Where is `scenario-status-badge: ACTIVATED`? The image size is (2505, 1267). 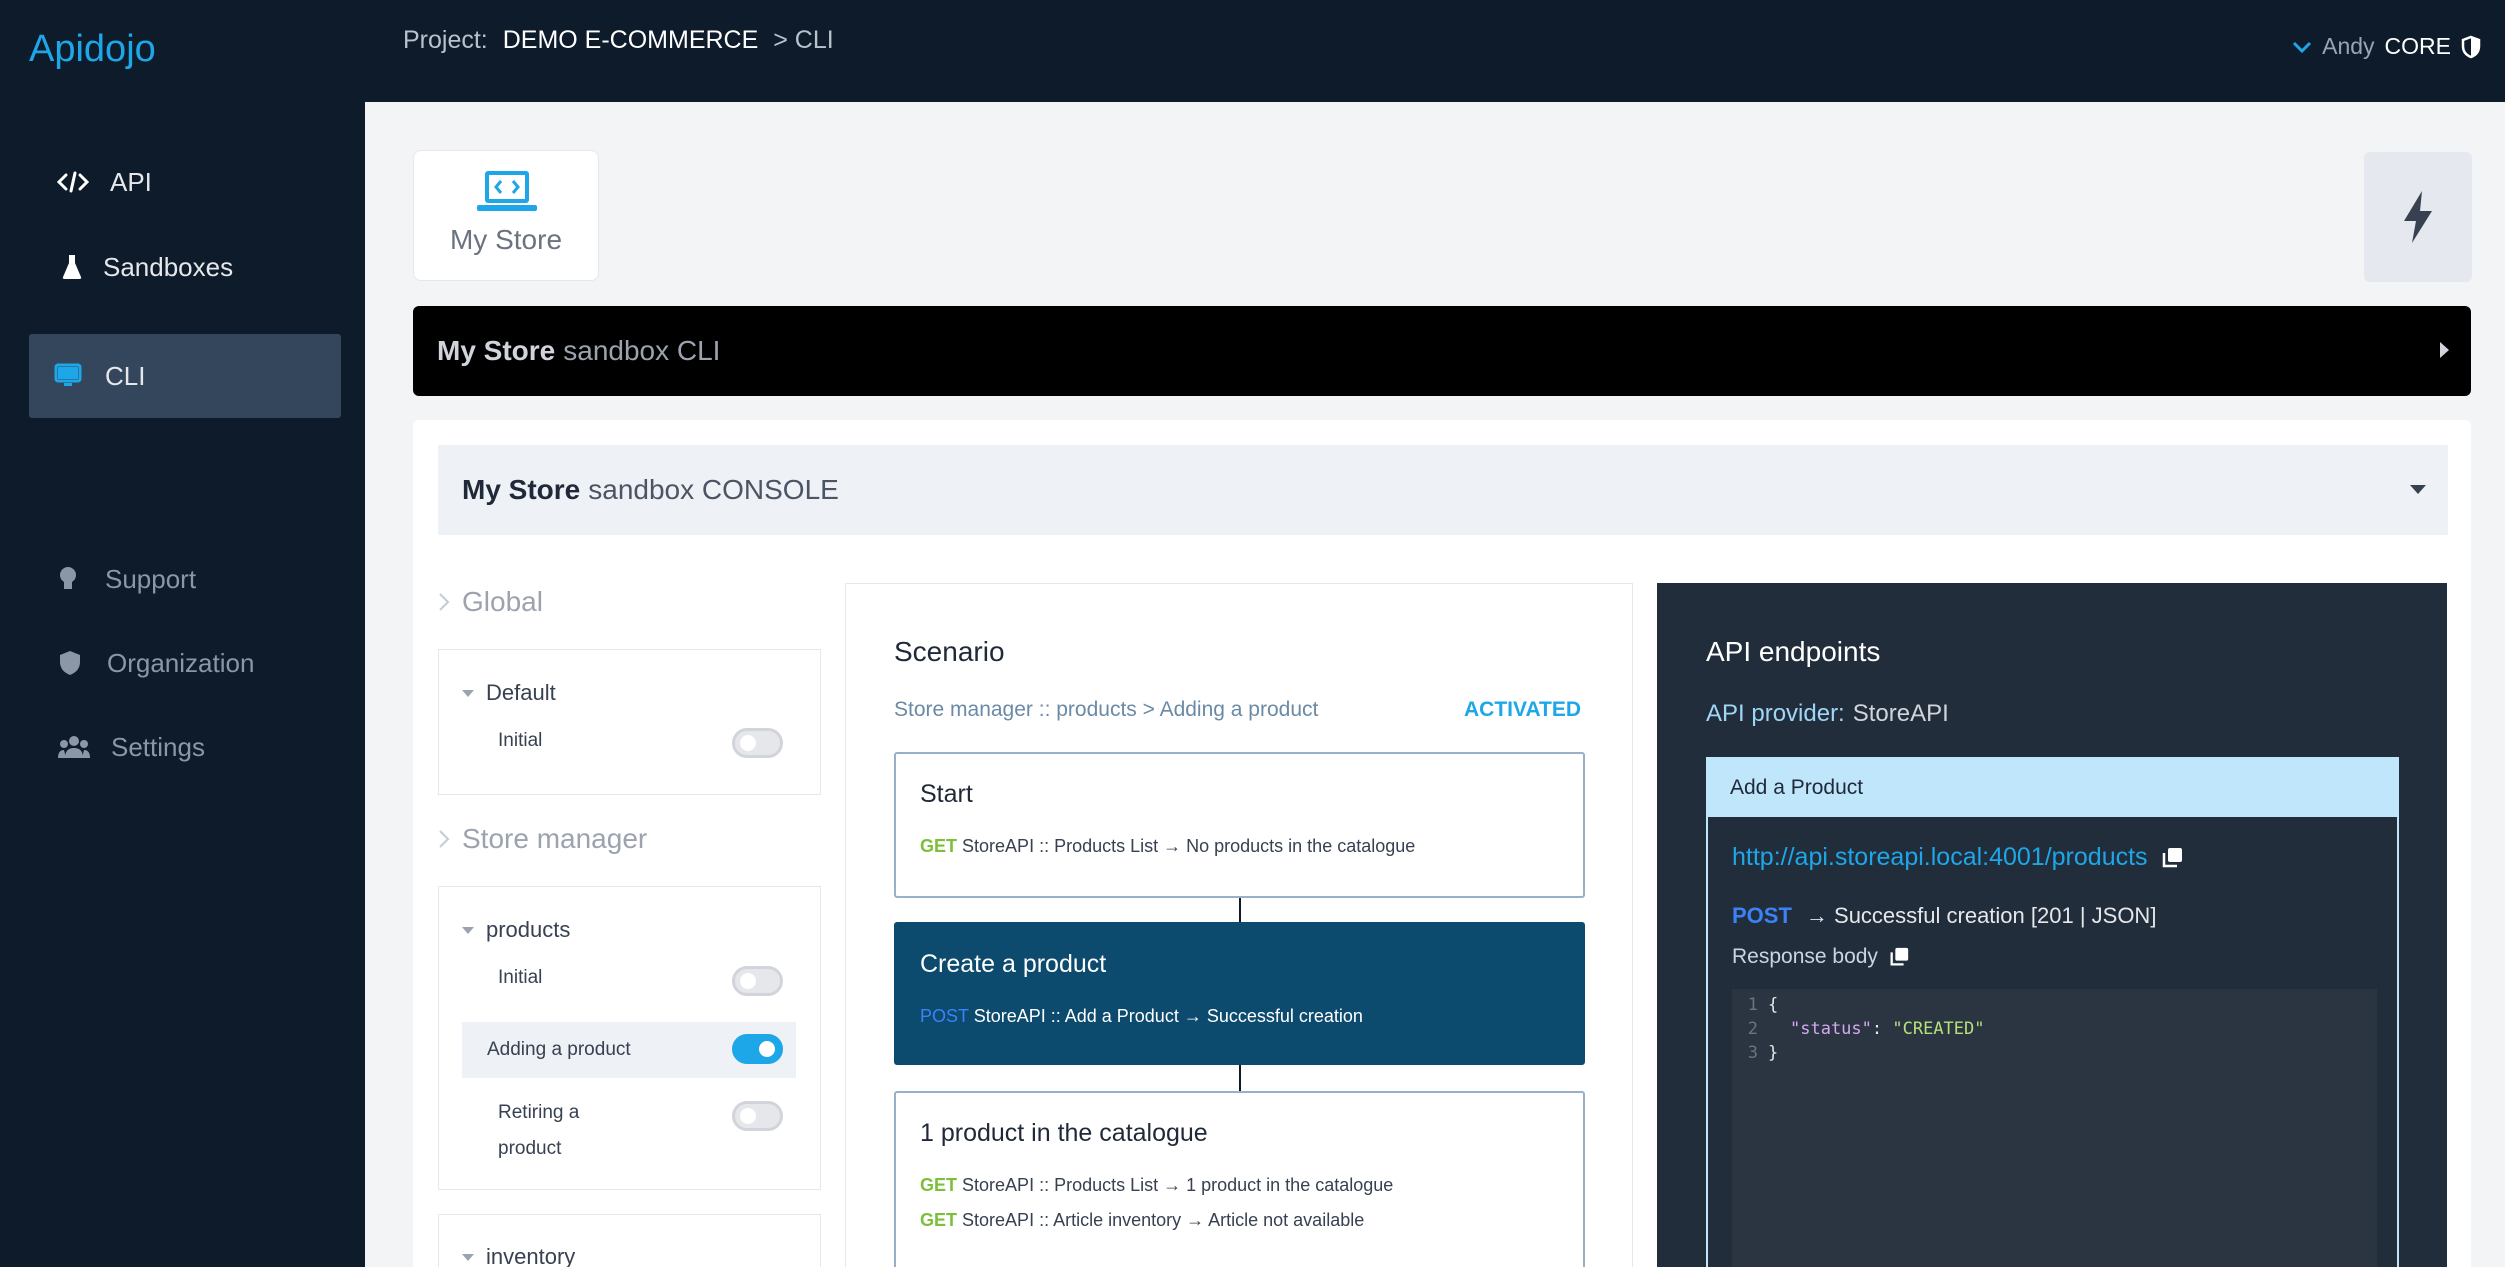 scenario-status-badge: ACTIVATED is located at coordinates (1523, 709).